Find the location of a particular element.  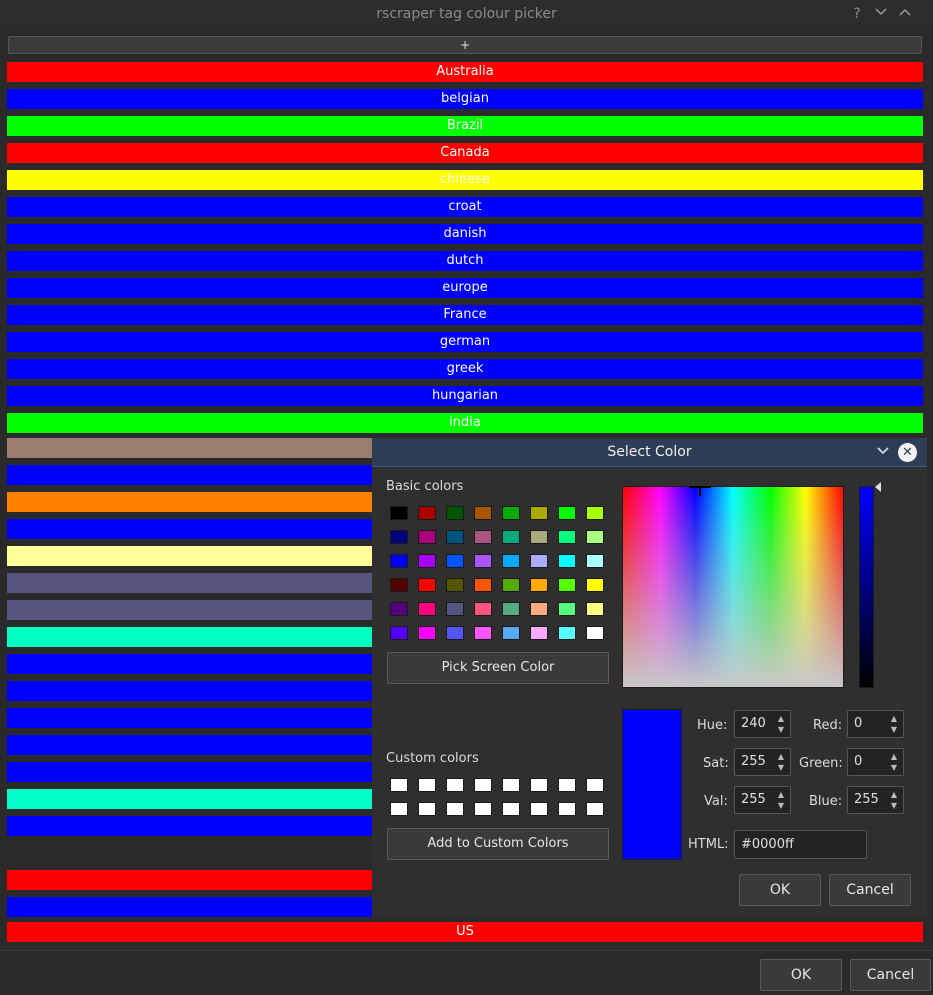

tag-row: hungarian is located at coordinates (465, 396).